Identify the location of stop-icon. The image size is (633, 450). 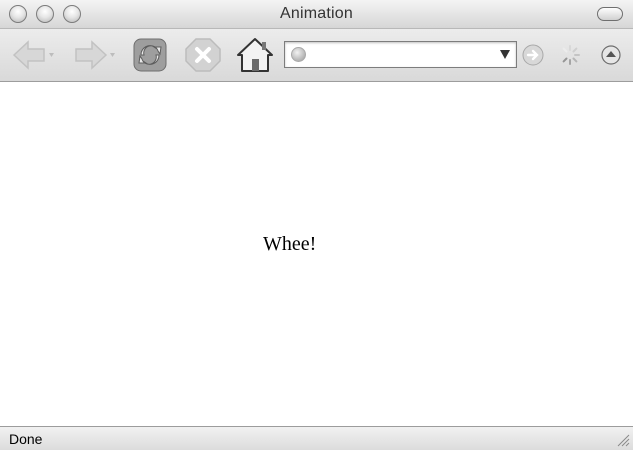
(203, 55).